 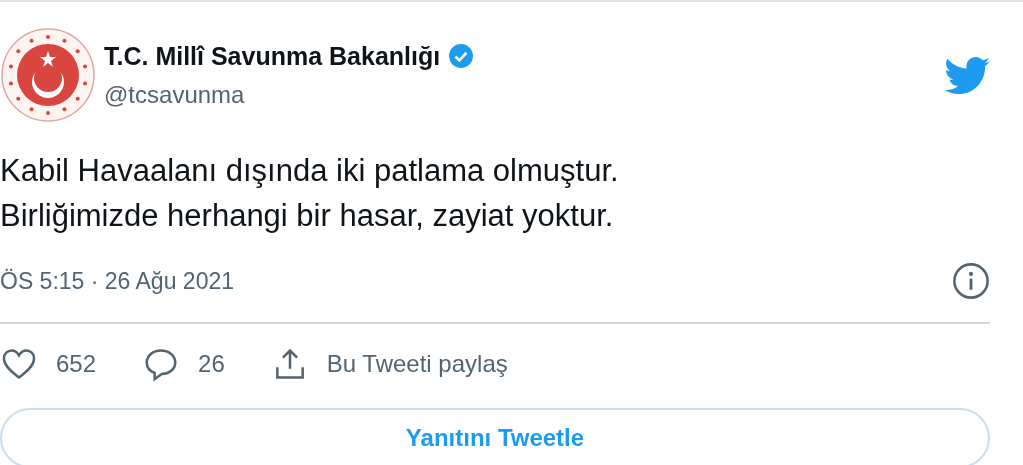 What do you see at coordinates (76, 364) in the screenshot?
I see `like-action-label: 652` at bounding box center [76, 364].